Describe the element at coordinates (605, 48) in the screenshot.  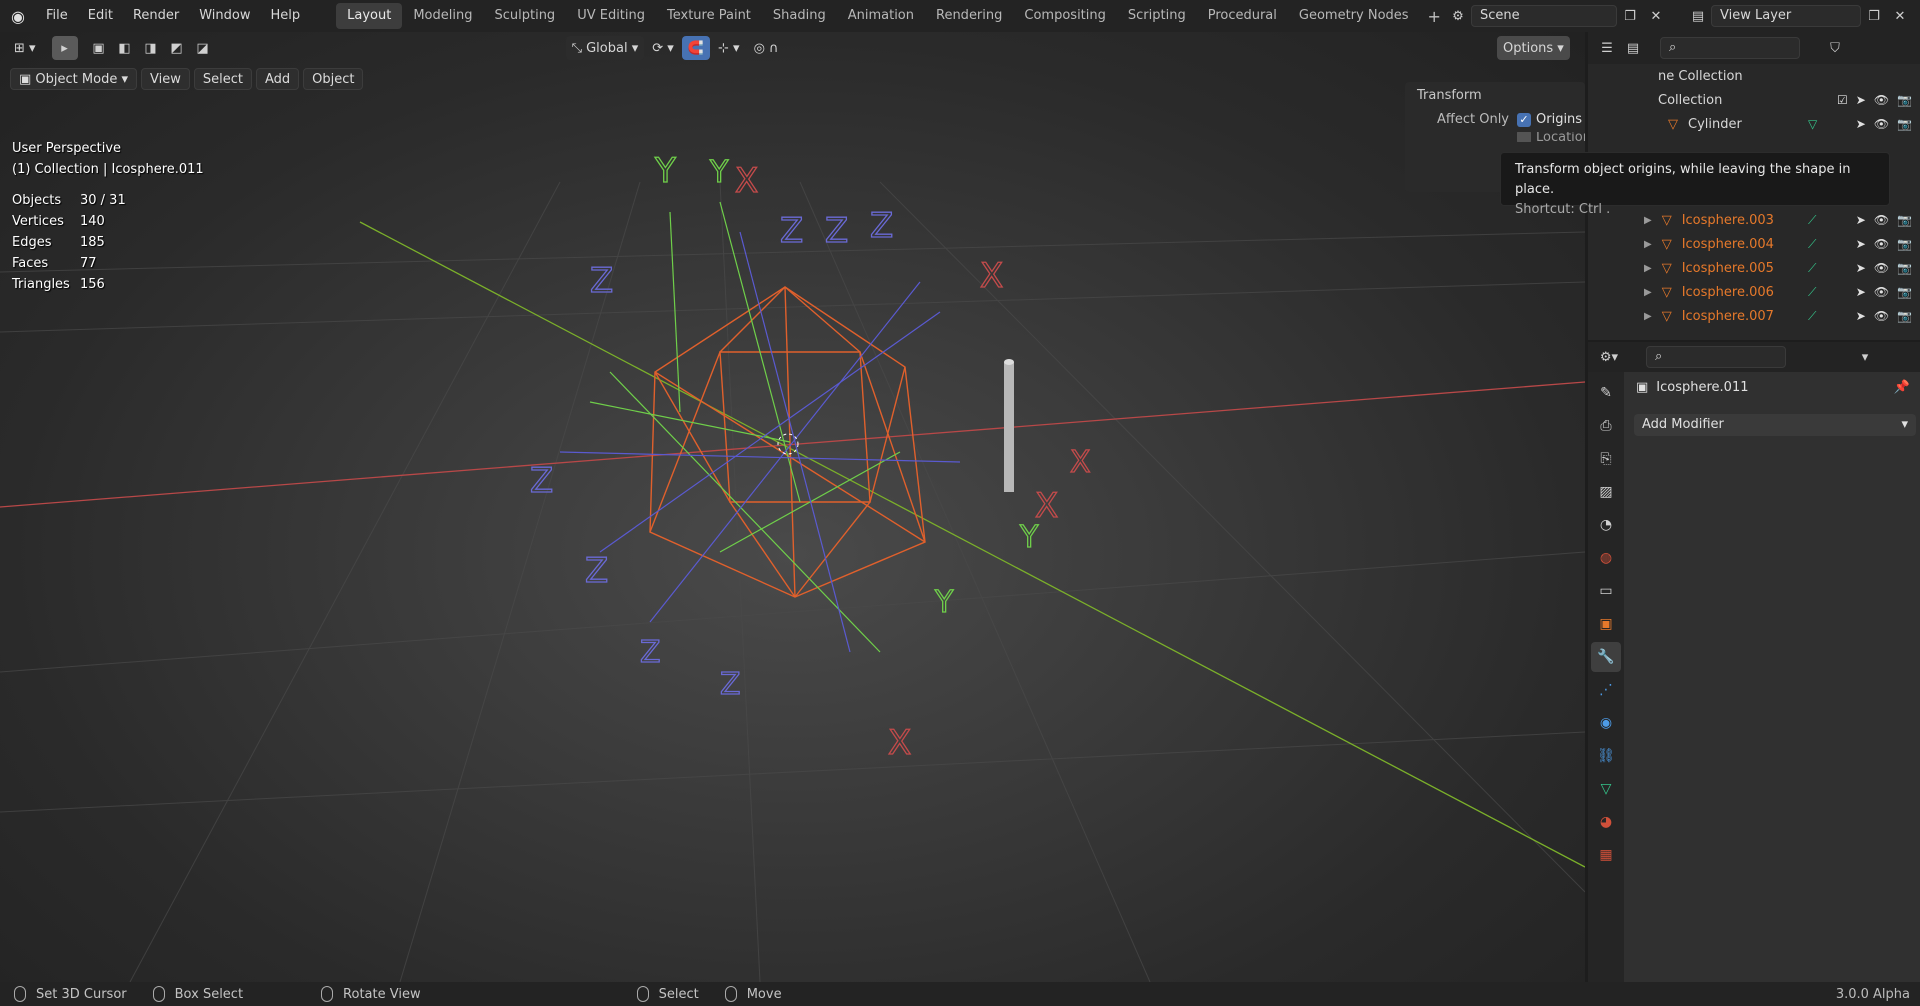
I see `orientation-dropdown: ⤡ Global ▾` at that location.